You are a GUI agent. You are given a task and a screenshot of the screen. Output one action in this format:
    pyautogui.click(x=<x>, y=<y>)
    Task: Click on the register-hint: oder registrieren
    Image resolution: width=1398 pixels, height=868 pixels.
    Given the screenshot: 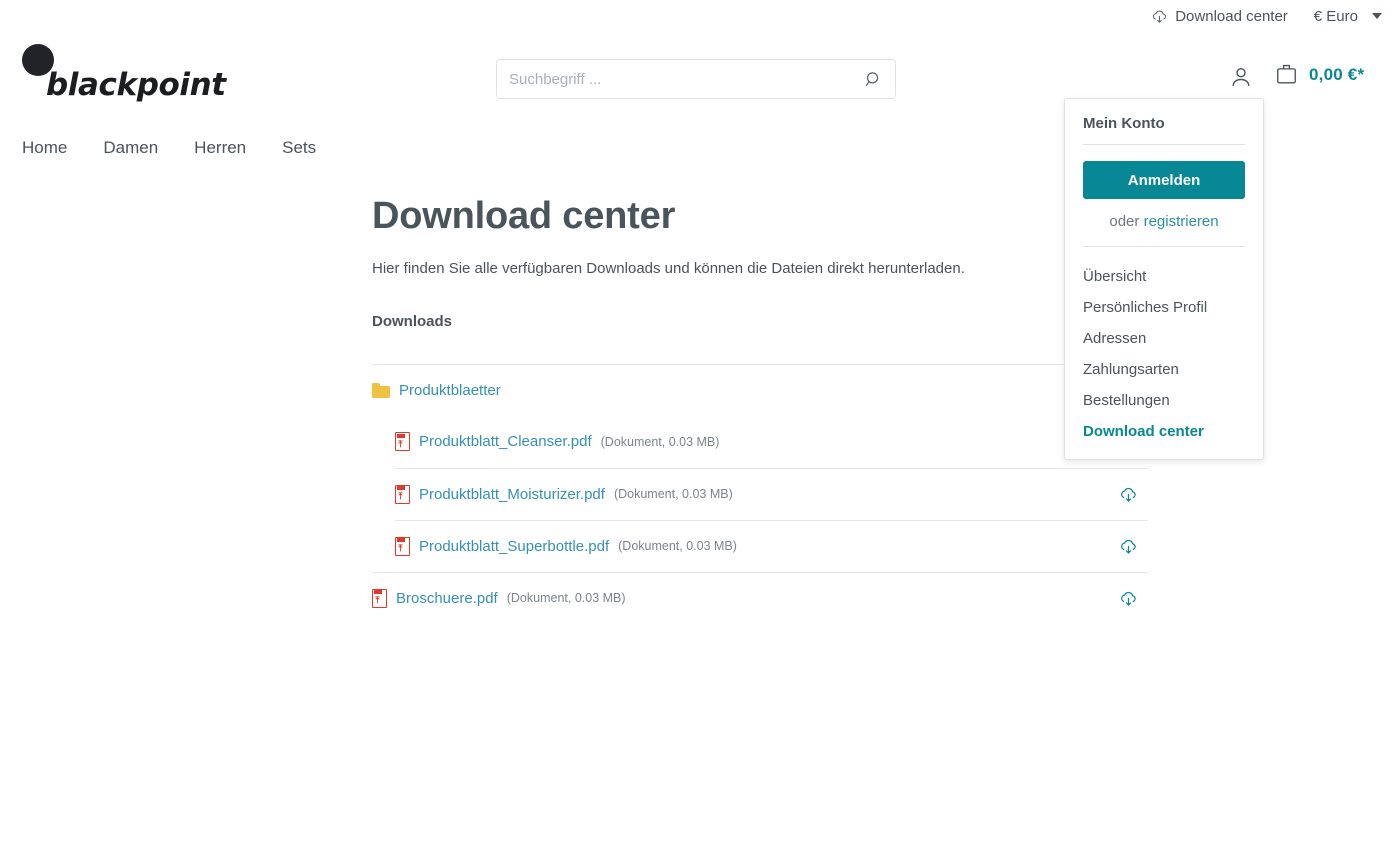 What is the action you would take?
    pyautogui.click(x=1164, y=221)
    